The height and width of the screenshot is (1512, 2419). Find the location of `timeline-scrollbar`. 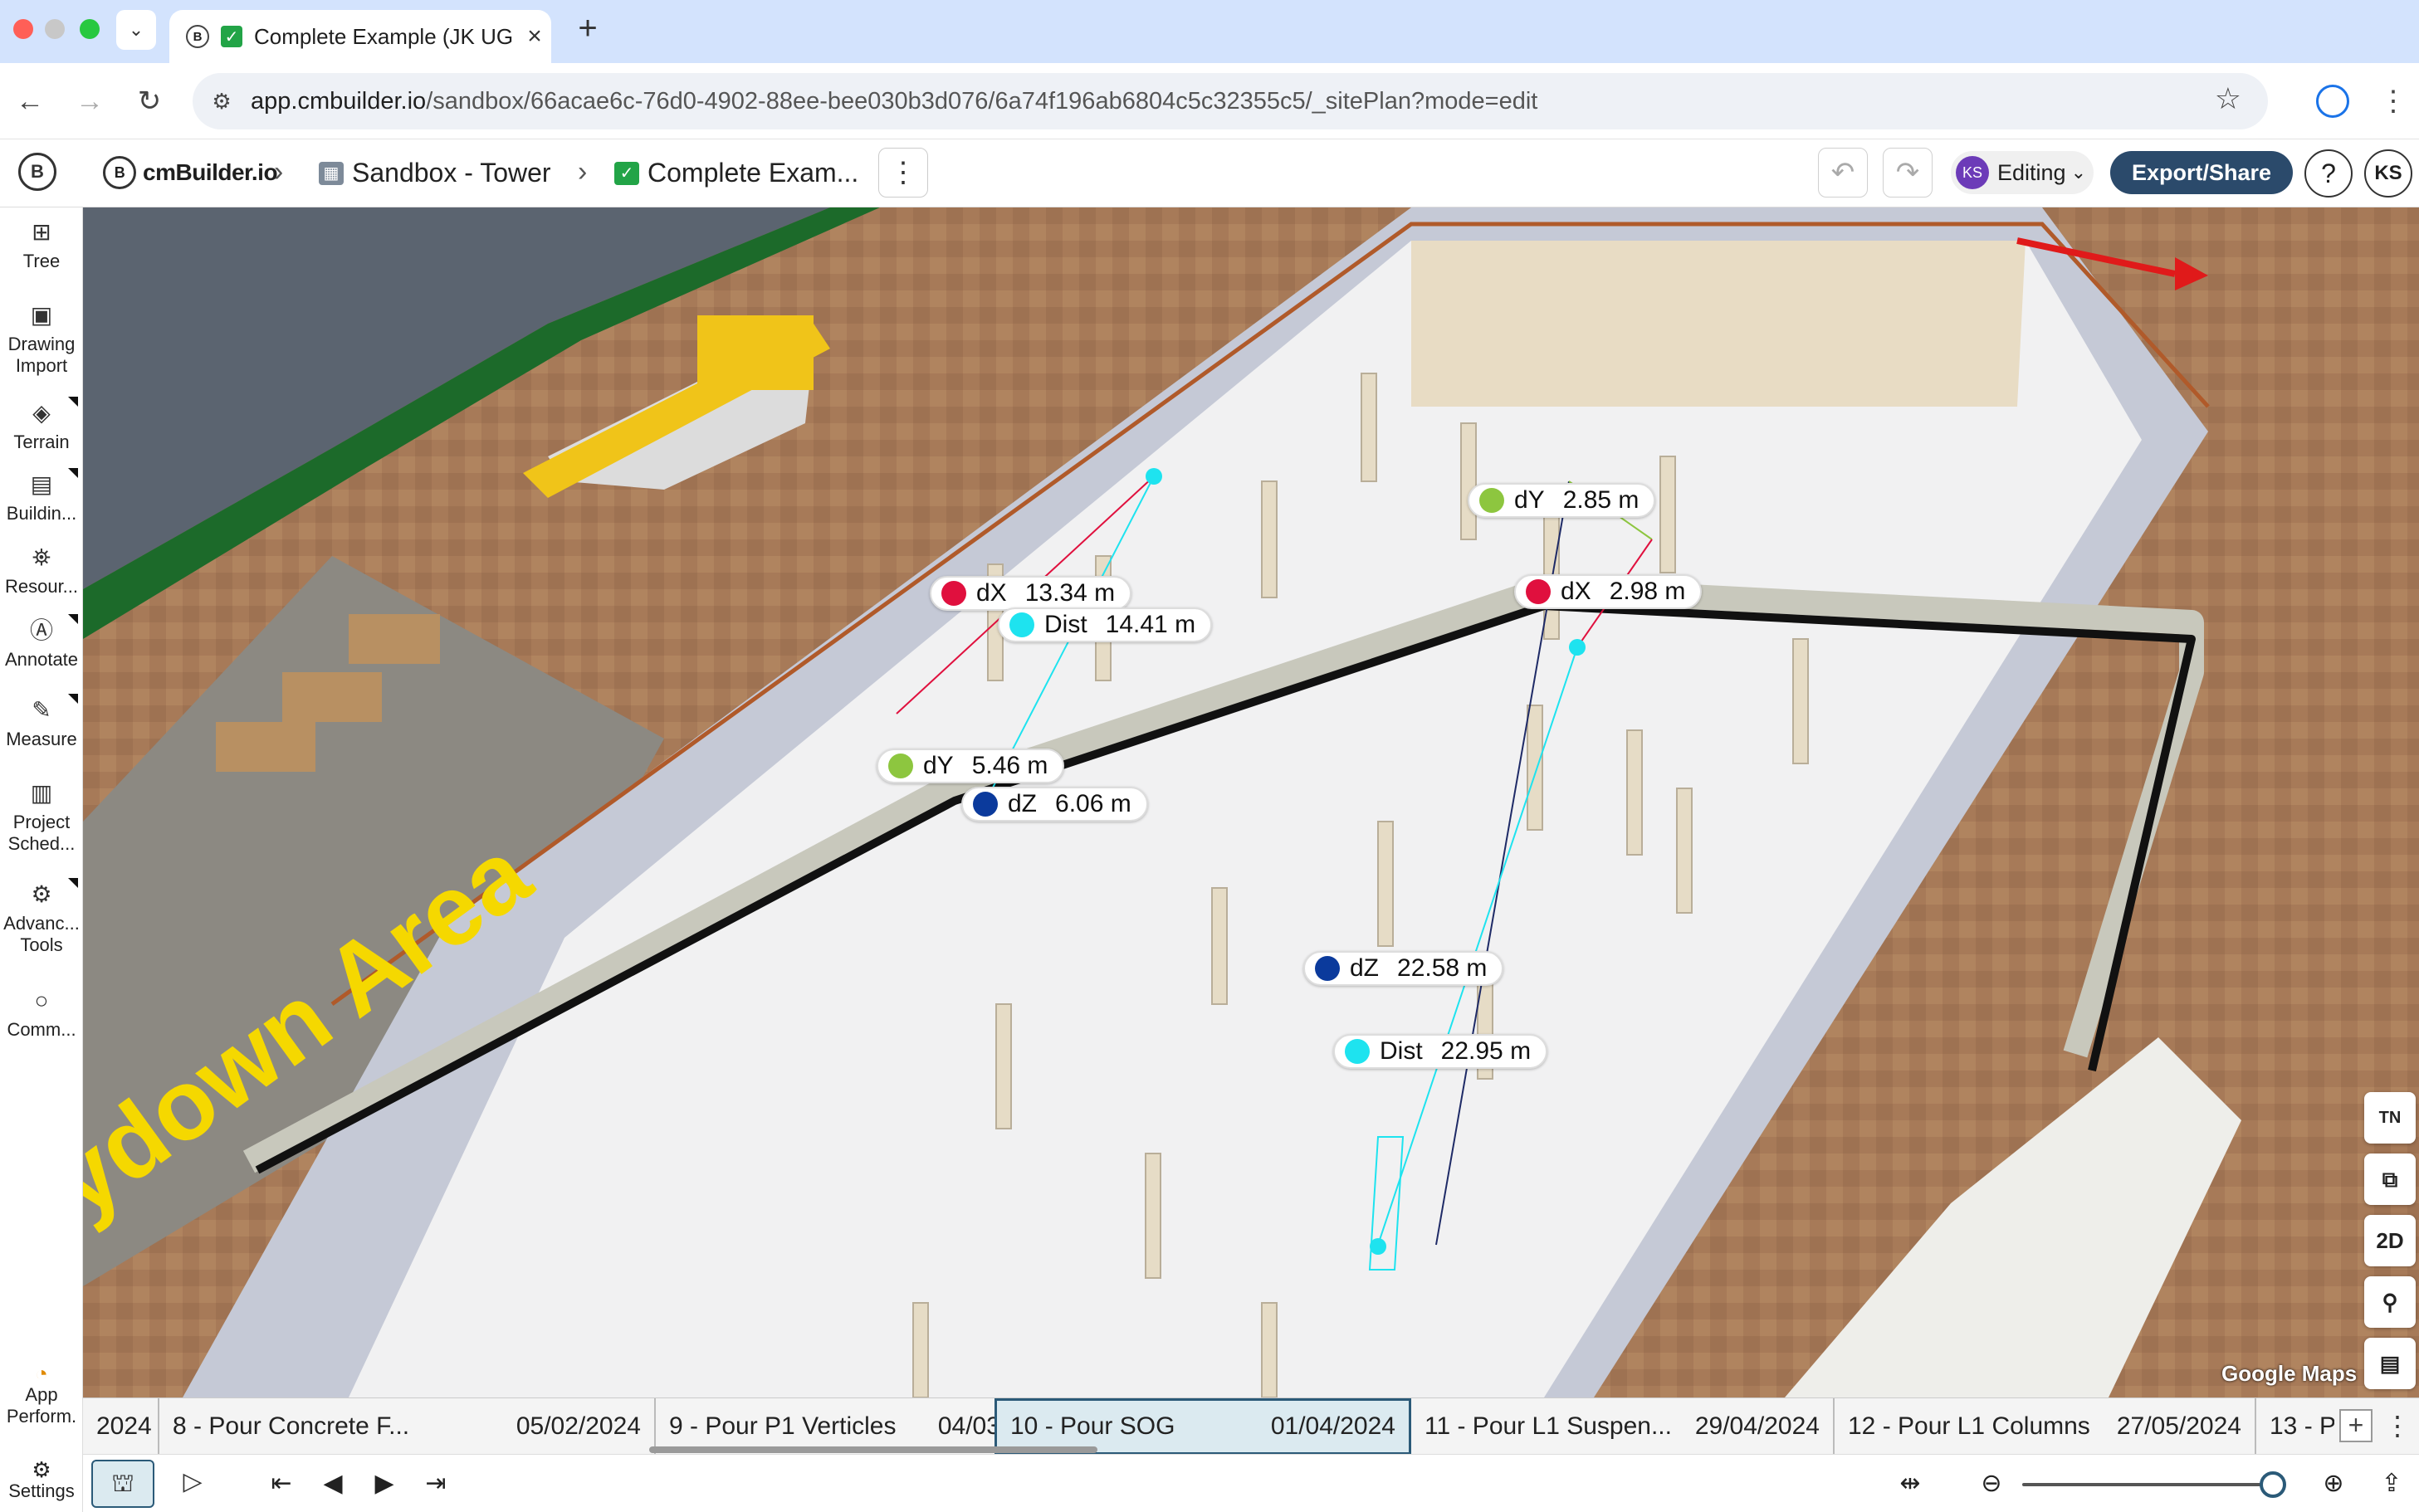

timeline-scrollbar is located at coordinates (873, 1449).